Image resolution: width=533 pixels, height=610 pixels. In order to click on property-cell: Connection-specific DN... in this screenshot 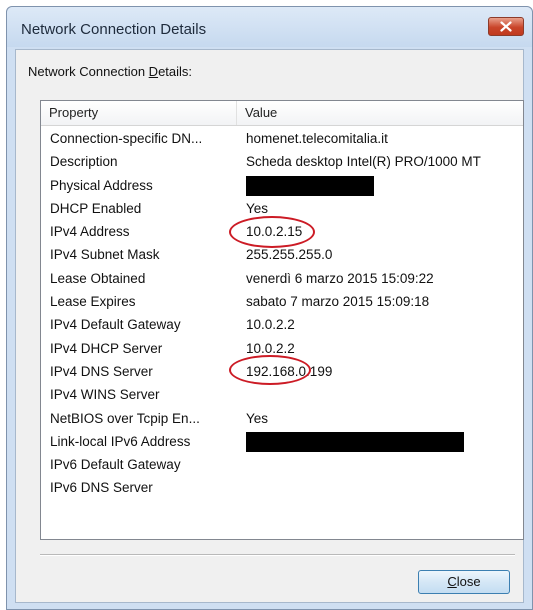, I will do `click(126, 138)`.